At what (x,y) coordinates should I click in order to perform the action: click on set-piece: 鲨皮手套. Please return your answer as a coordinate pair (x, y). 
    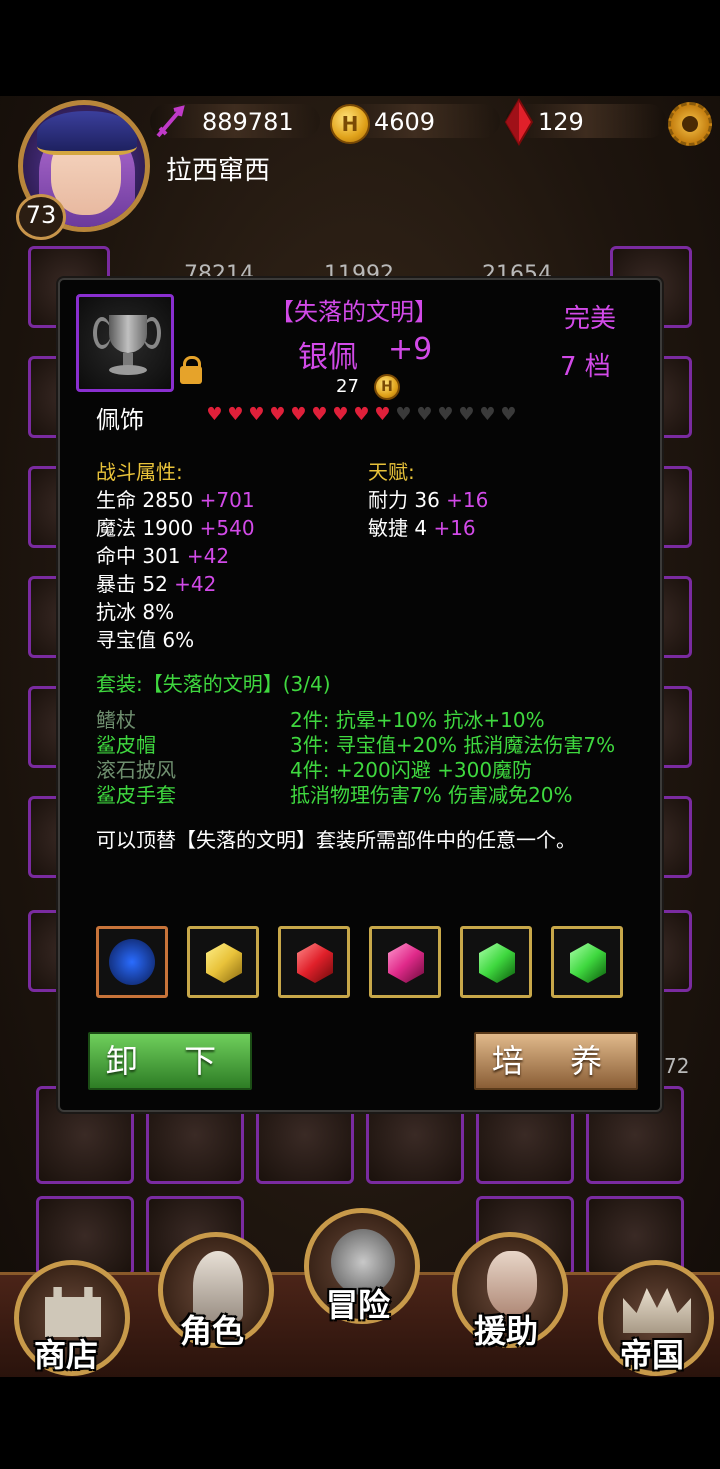
    Looking at the image, I should click on (136, 795).